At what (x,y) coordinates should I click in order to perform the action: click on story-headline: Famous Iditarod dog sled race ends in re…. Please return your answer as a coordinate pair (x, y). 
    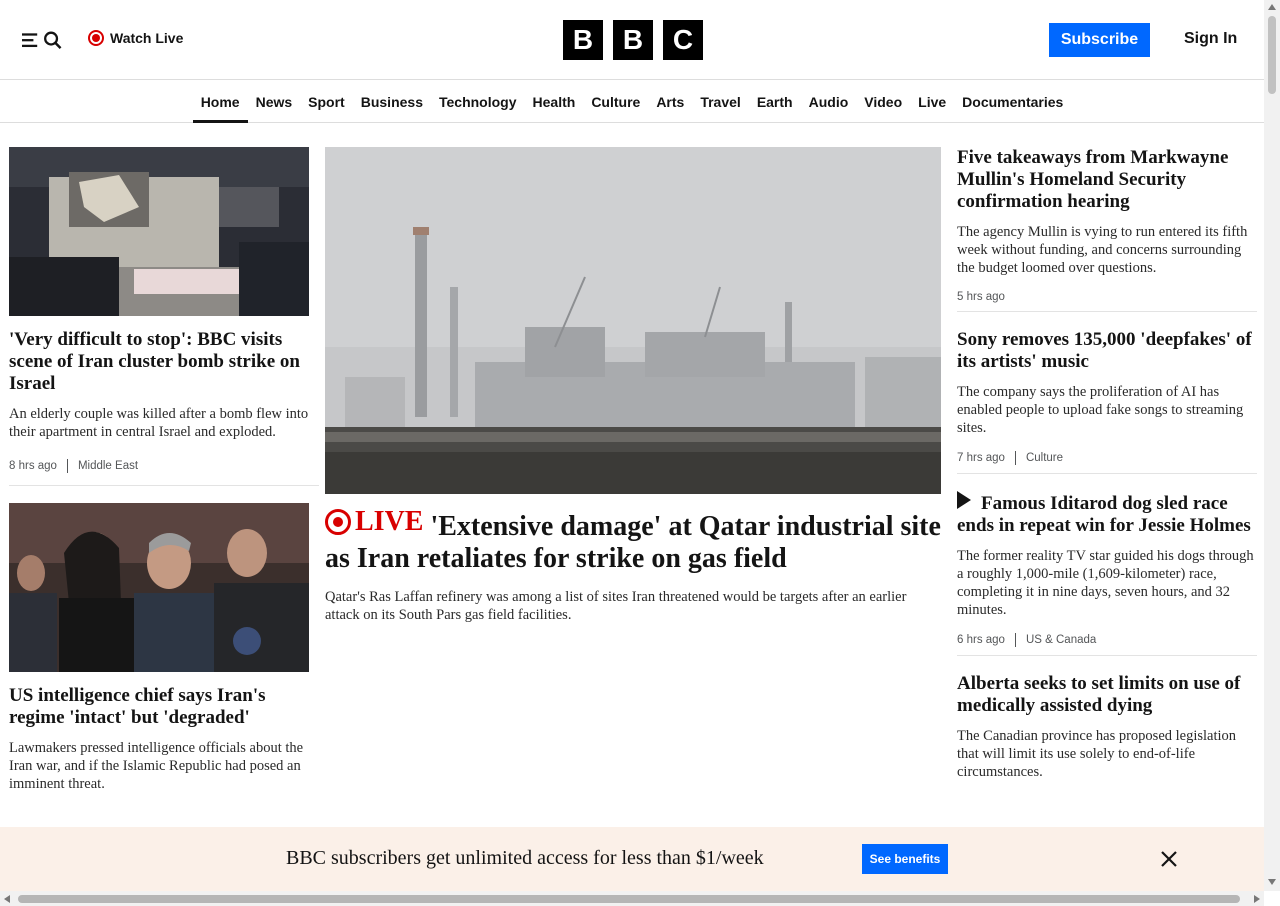
    Looking at the image, I should click on (1107, 514).